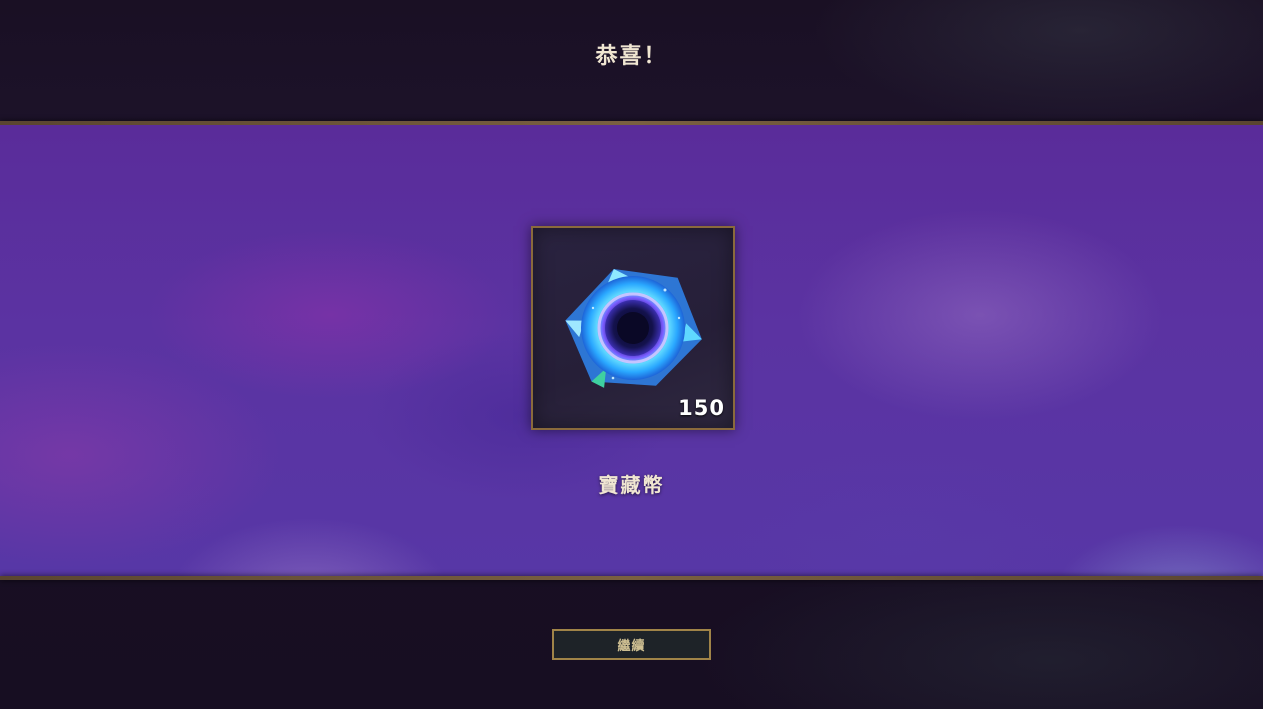  I want to click on treasure-token-orb-icon, so click(633, 328).